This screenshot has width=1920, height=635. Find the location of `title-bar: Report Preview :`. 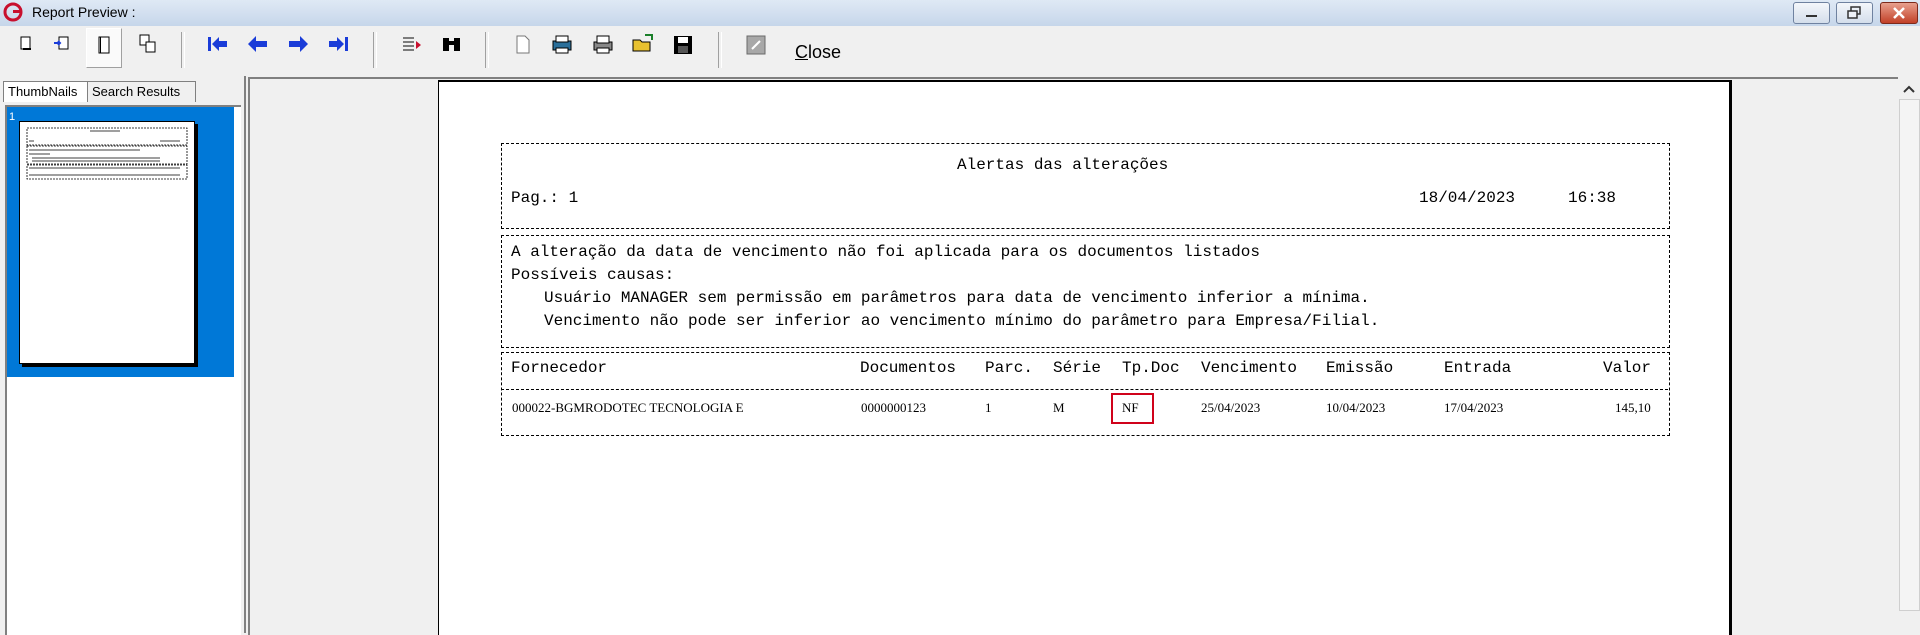

title-bar: Report Preview : is located at coordinates (960, 13).